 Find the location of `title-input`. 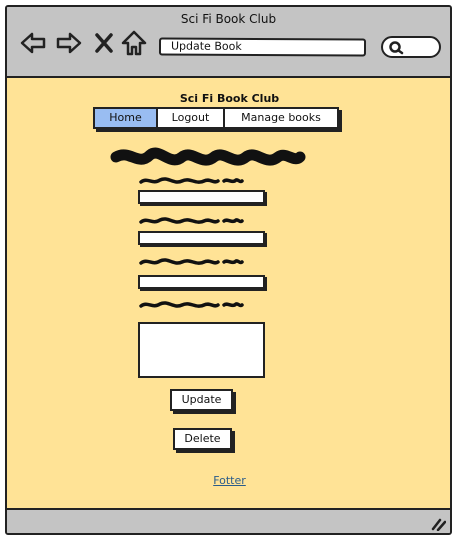

title-input is located at coordinates (201, 197).